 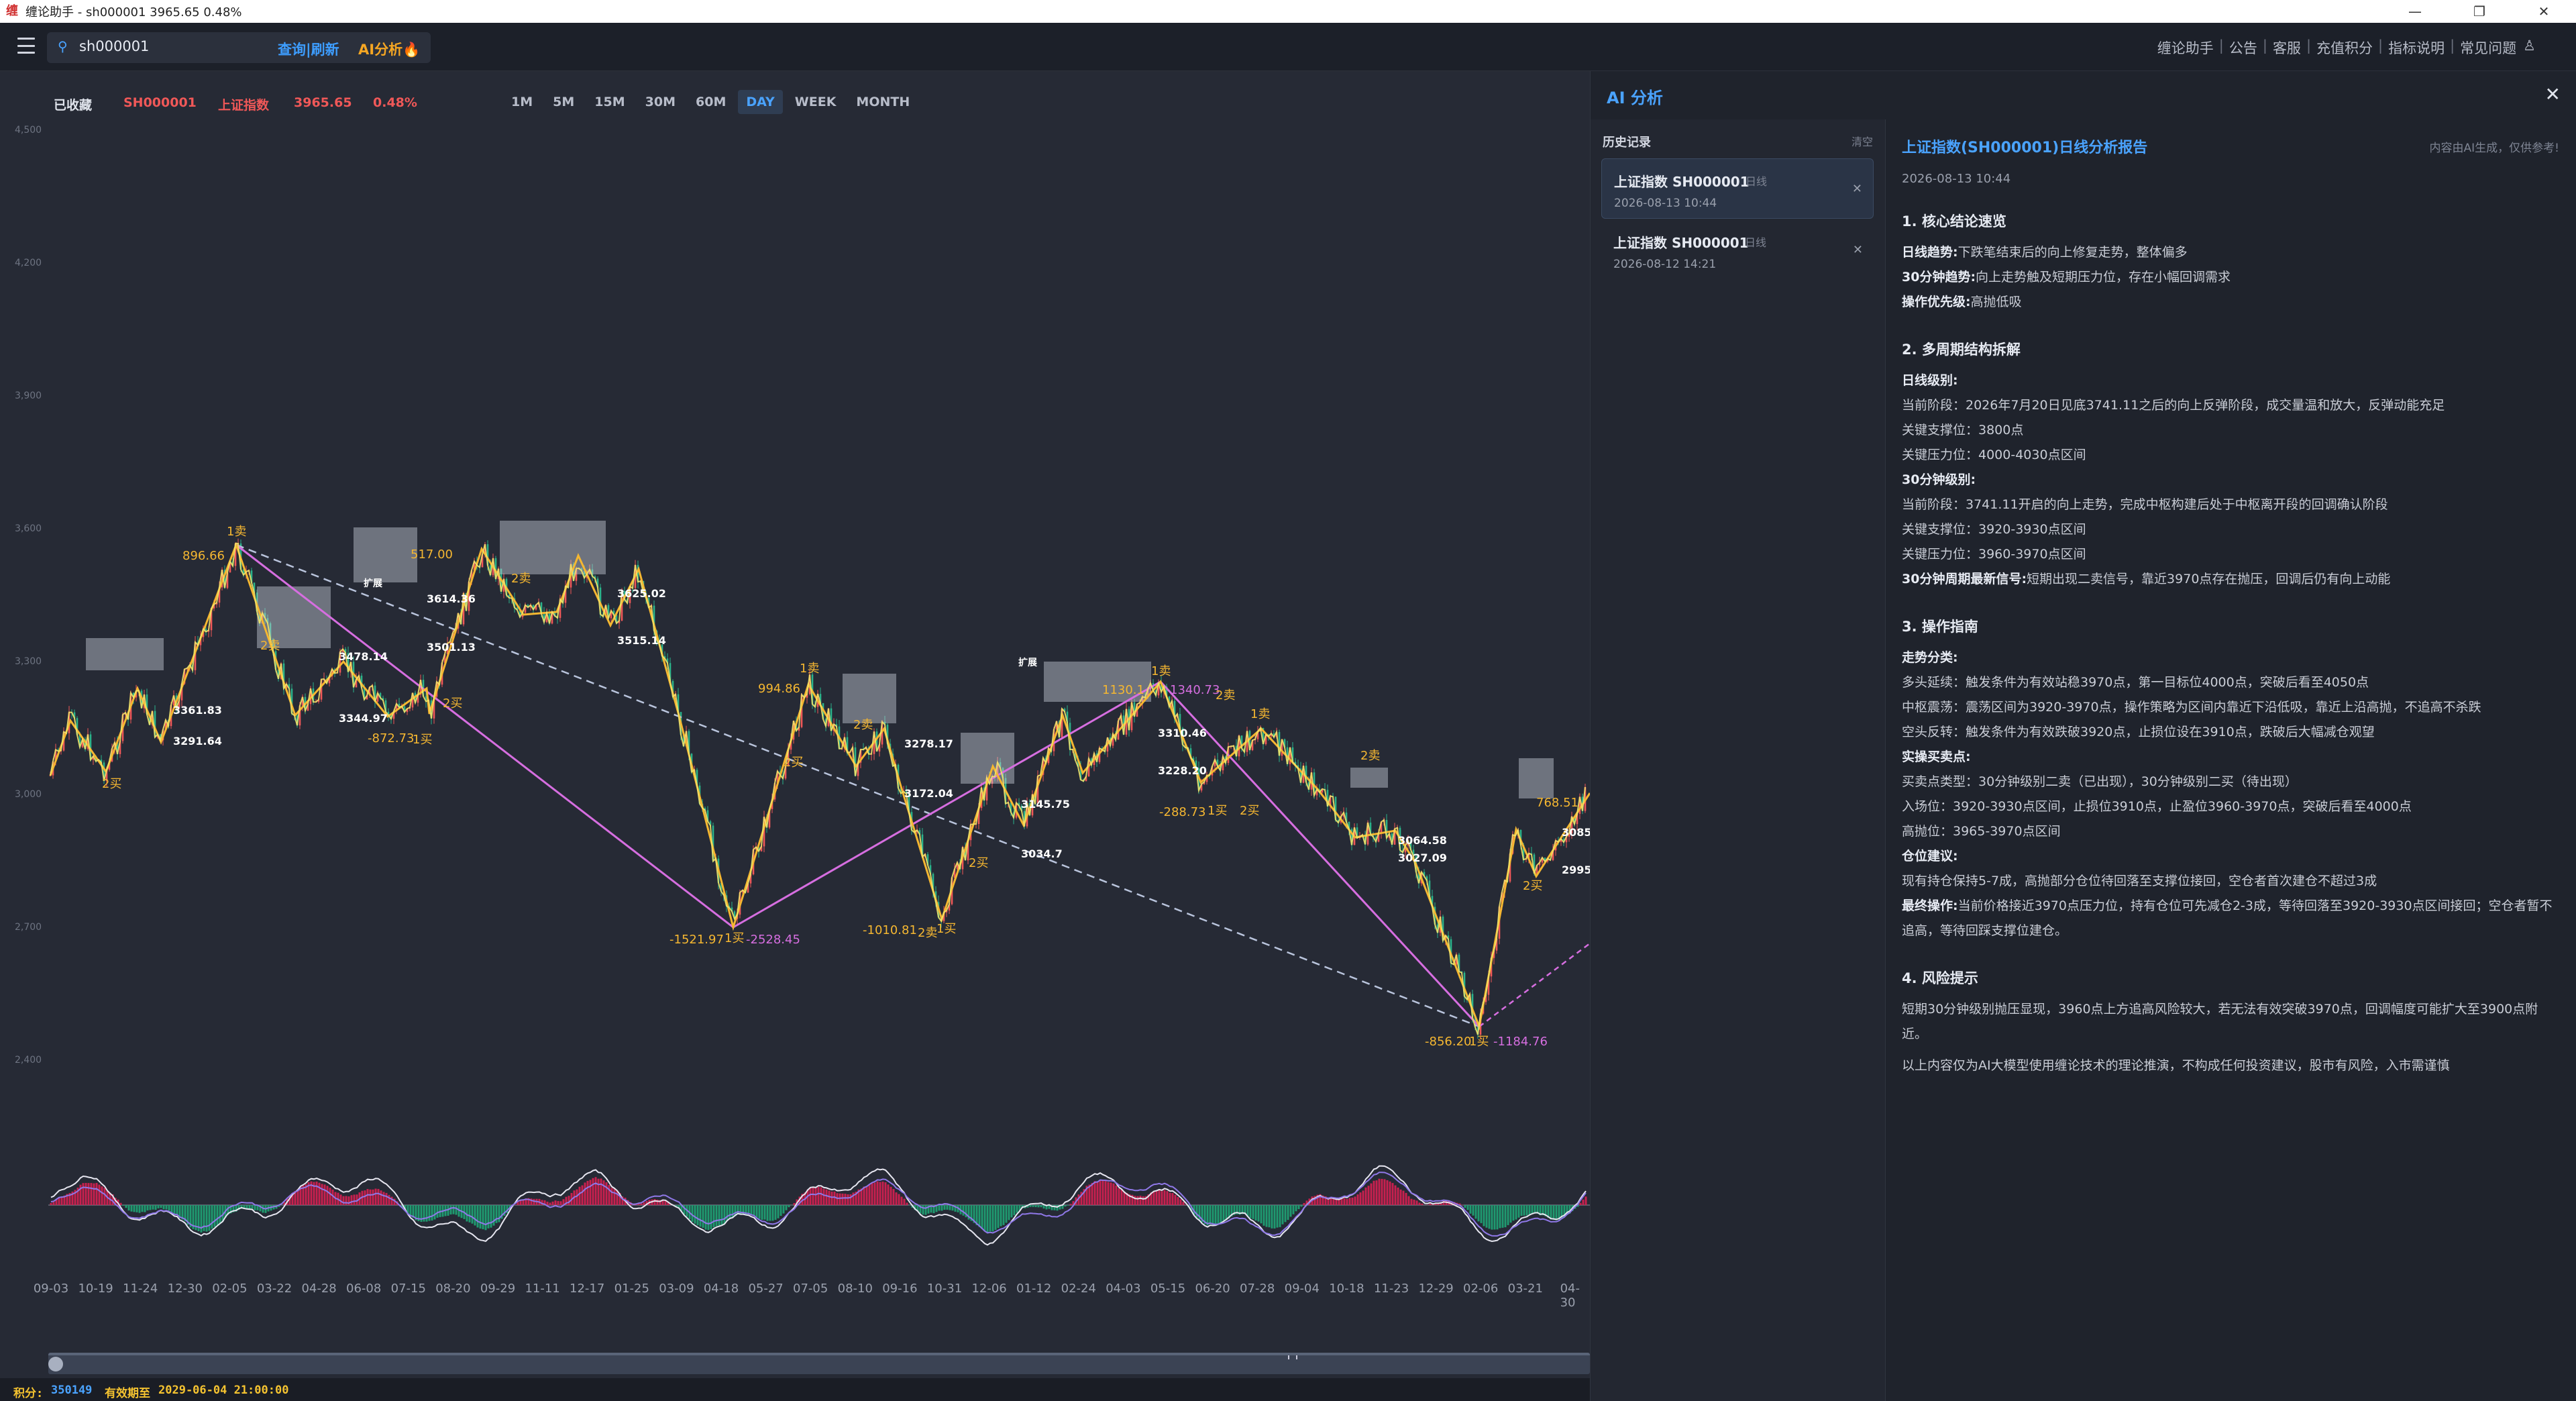 I want to click on x-tick: 04-28, so click(x=319, y=1289).